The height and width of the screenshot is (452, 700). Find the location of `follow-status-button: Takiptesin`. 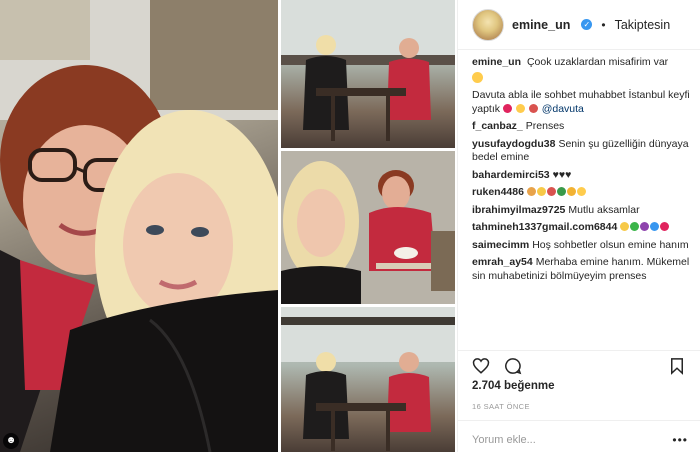

follow-status-button: Takiptesin is located at coordinates (643, 25).